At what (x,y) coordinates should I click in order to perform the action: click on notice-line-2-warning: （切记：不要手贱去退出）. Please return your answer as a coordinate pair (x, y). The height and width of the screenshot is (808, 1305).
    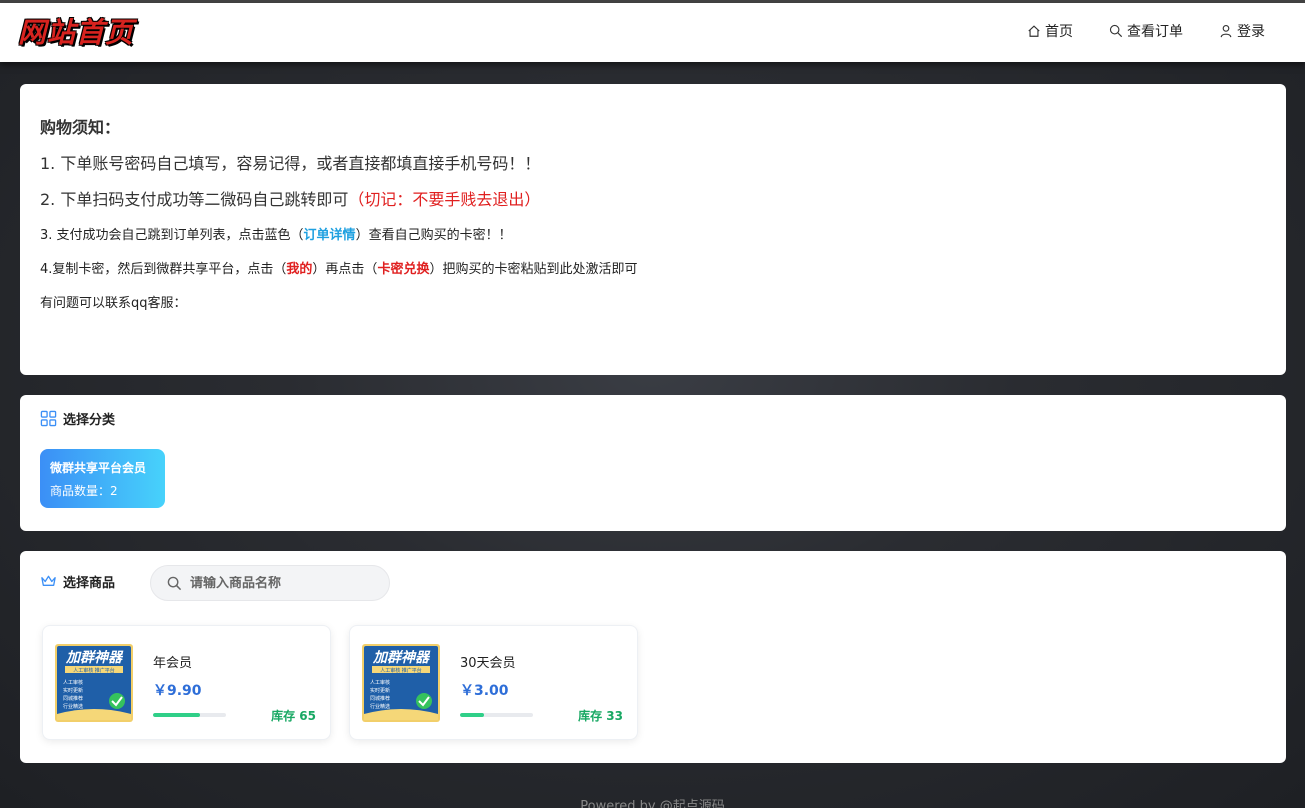
    Looking at the image, I should click on (444, 199).